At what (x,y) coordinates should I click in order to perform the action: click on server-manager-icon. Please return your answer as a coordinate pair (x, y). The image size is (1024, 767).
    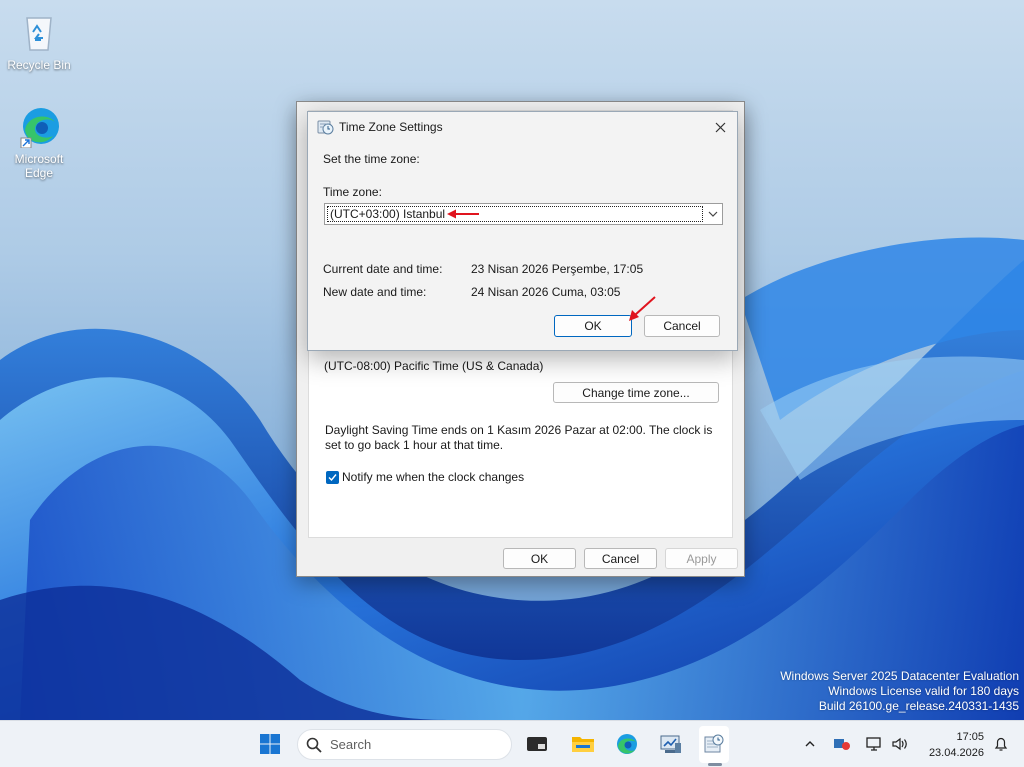
    Looking at the image, I should click on (670, 744).